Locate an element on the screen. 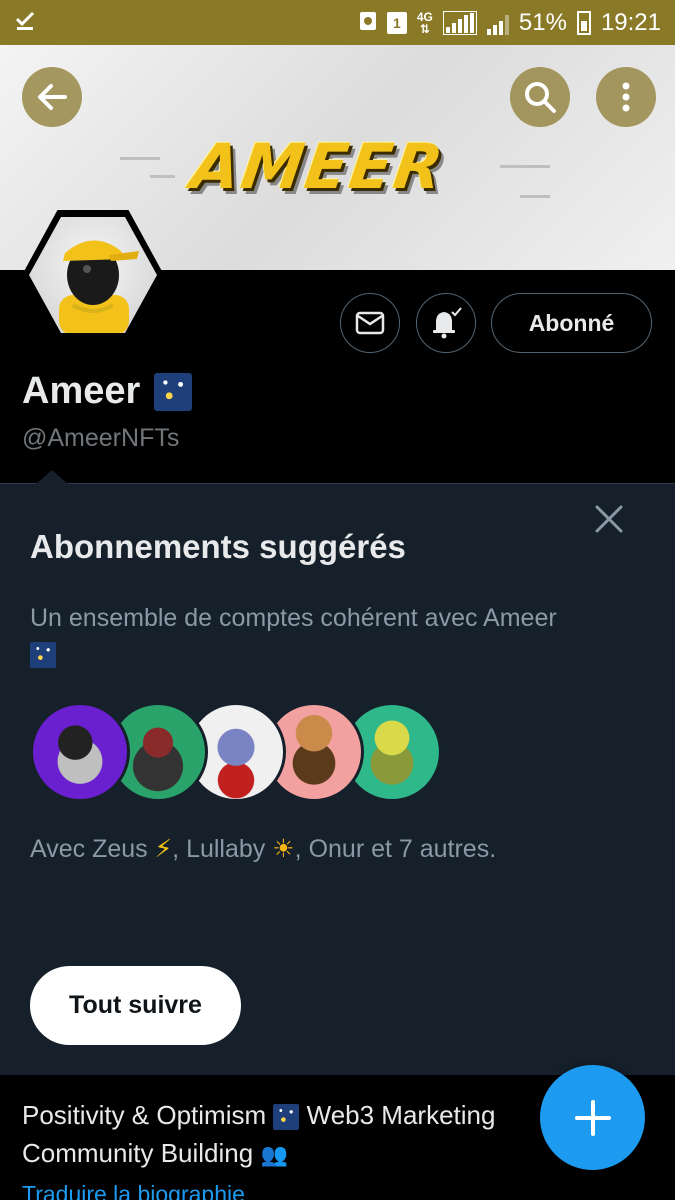  envelope-icon is located at coordinates (370, 323).